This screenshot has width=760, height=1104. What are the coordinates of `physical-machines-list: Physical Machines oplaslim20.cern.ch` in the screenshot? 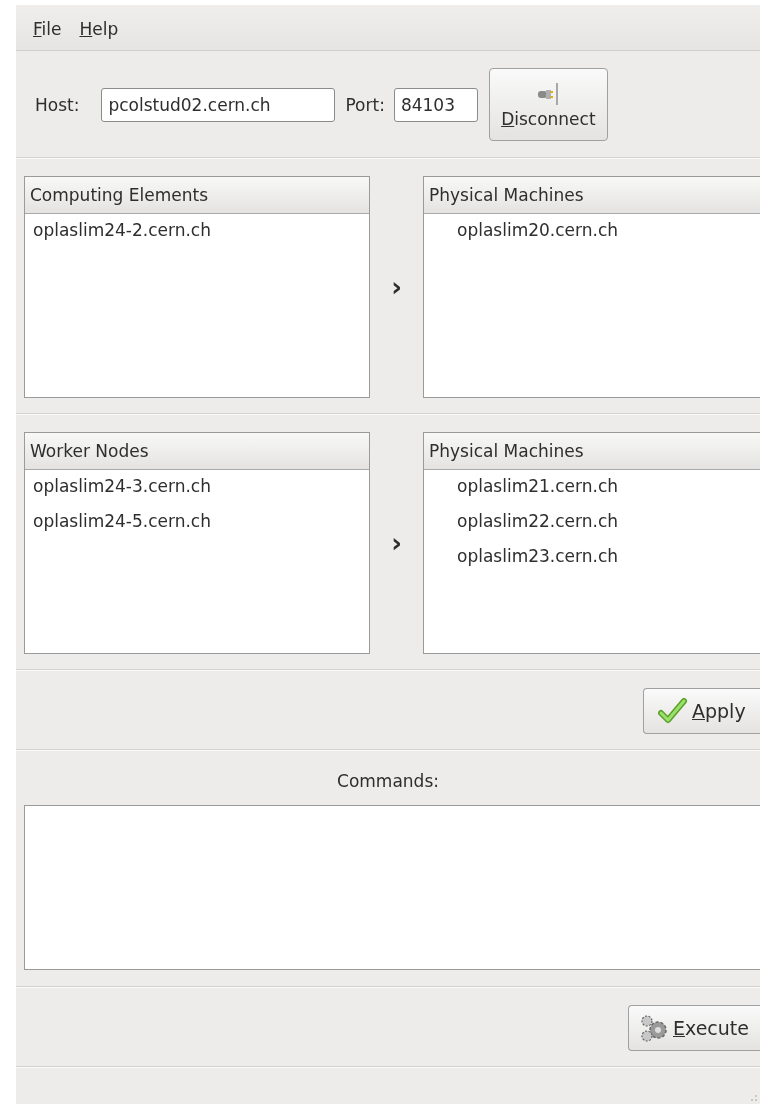 It's located at (591, 287).